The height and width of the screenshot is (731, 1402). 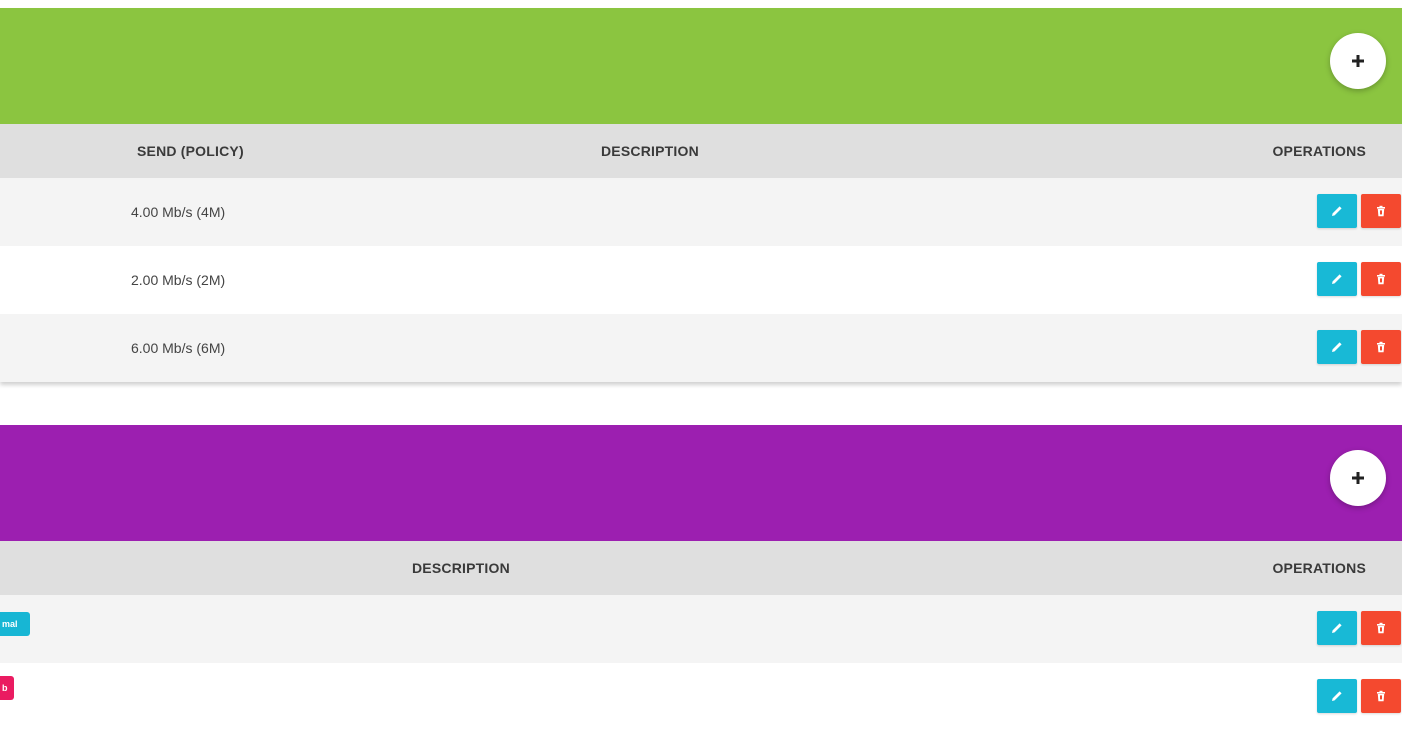 What do you see at coordinates (178, 348) in the screenshot?
I see `send-policy-value: 6.00 Mb/s (6M)` at bounding box center [178, 348].